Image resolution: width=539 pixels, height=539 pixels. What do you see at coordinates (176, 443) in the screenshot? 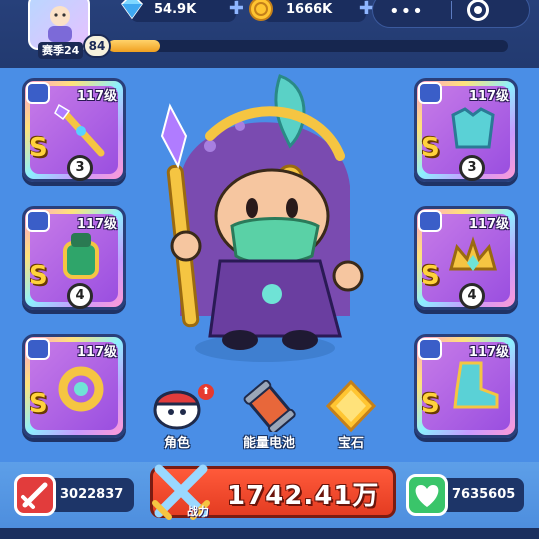
I see `character-label: 角色` at bounding box center [176, 443].